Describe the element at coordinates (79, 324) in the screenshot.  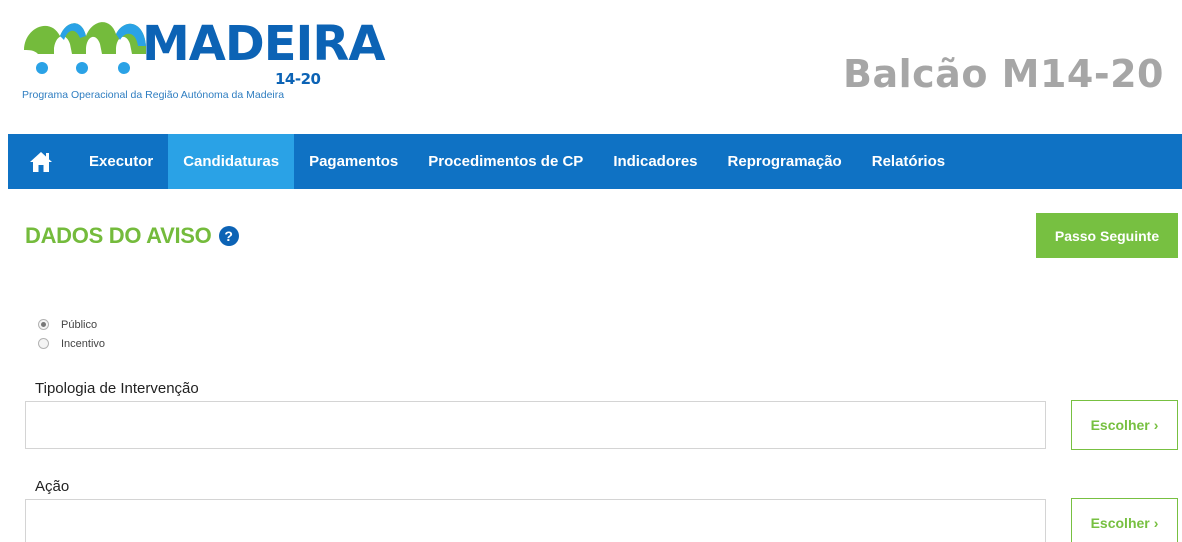
I see `radio-label: Público` at that location.